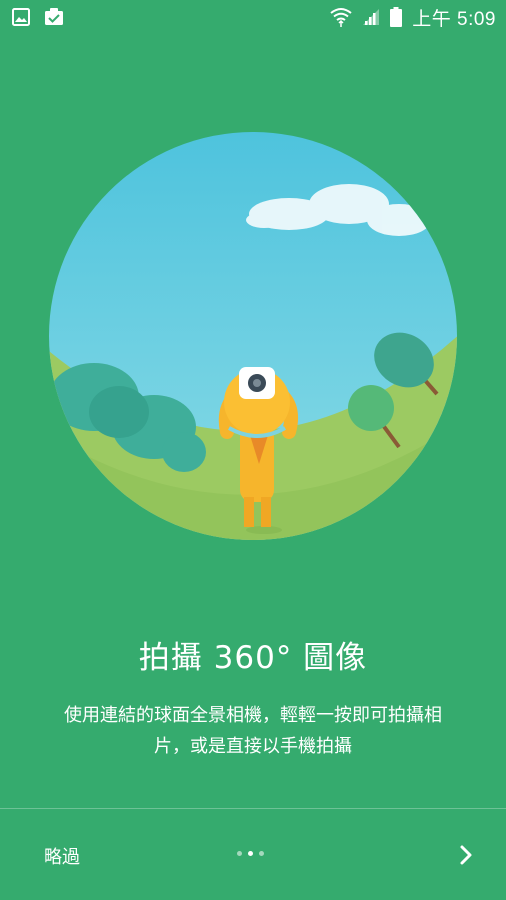  What do you see at coordinates (38, 17) in the screenshot?
I see `status-left-icons` at bounding box center [38, 17].